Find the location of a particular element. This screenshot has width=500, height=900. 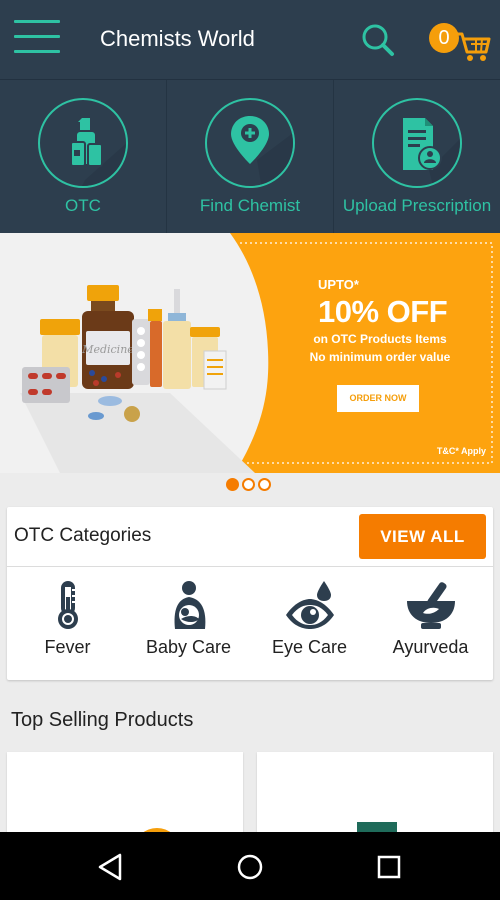

quick-action-label: OTC is located at coordinates (83, 205).